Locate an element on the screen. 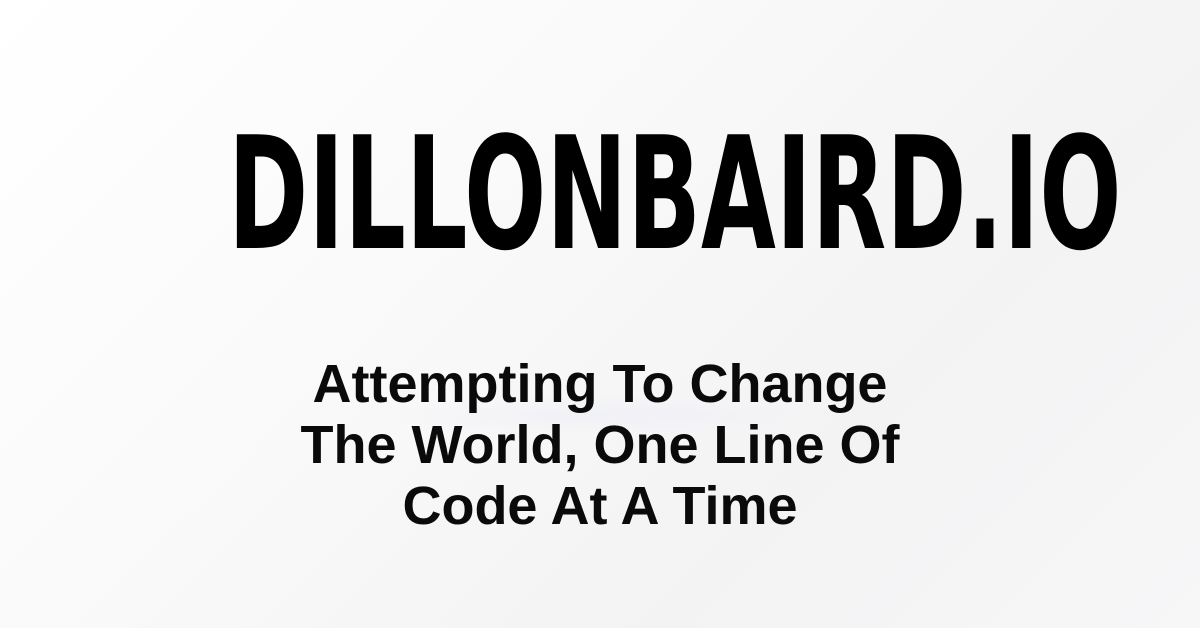 The image size is (1200, 628). tagline-line: The World, One Line Of is located at coordinates (600, 445).